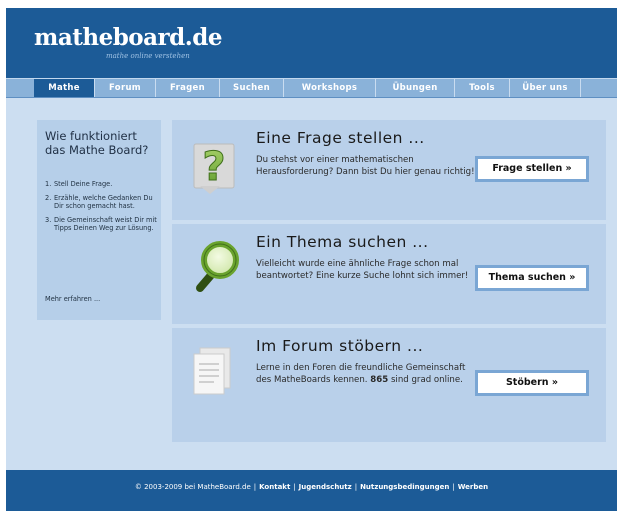 The height and width of the screenshot is (517, 623). What do you see at coordinates (48, 220) in the screenshot?
I see `step-number: 3.` at bounding box center [48, 220].